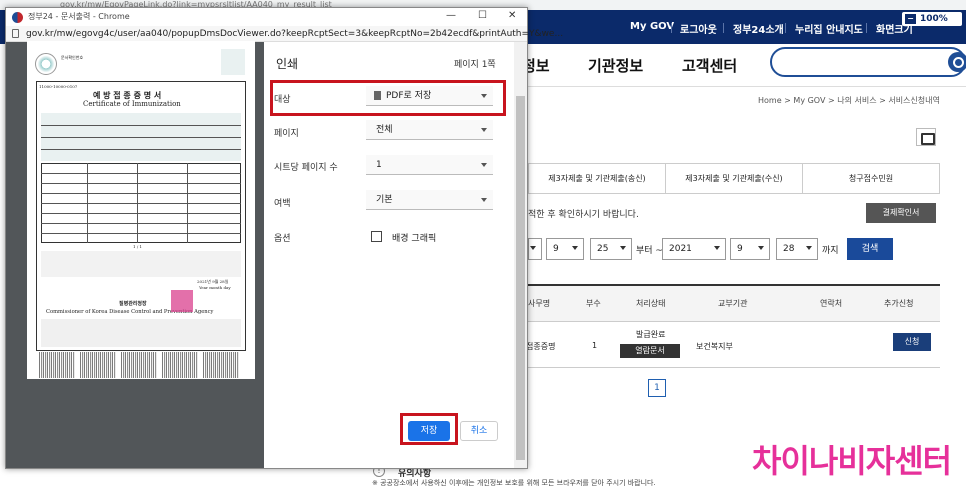 This screenshot has width=966, height=488. Describe the element at coordinates (797, 249) in the screenshot. I see `day-end-select: 28` at that location.